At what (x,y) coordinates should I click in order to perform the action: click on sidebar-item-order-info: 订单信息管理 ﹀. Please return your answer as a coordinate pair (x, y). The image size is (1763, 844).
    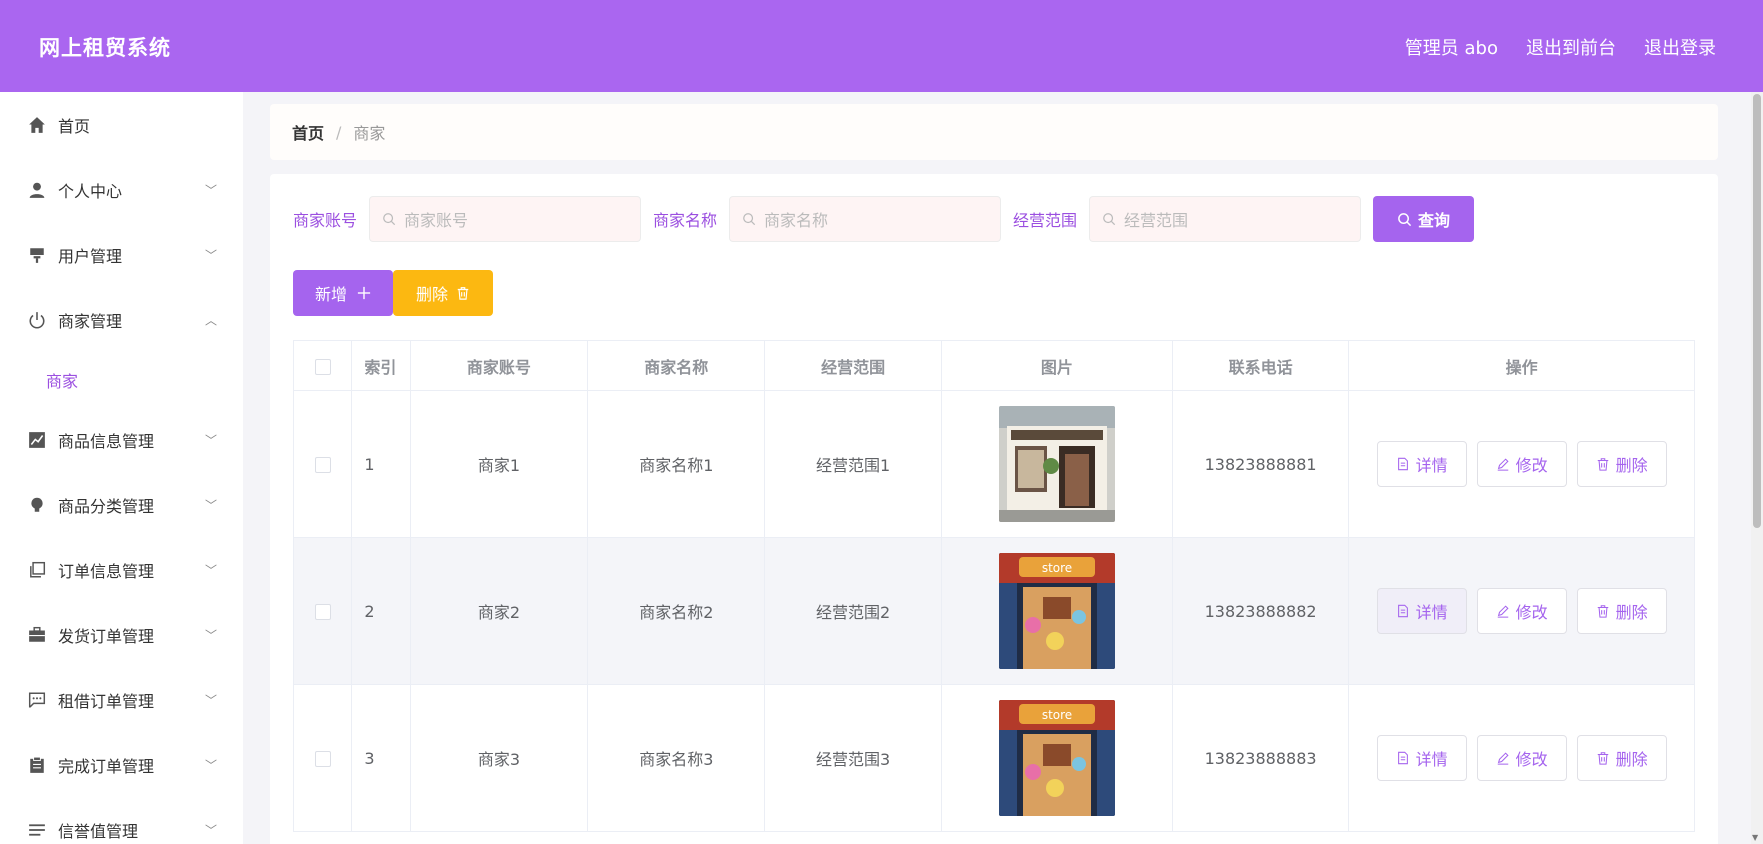
    Looking at the image, I should click on (121, 569).